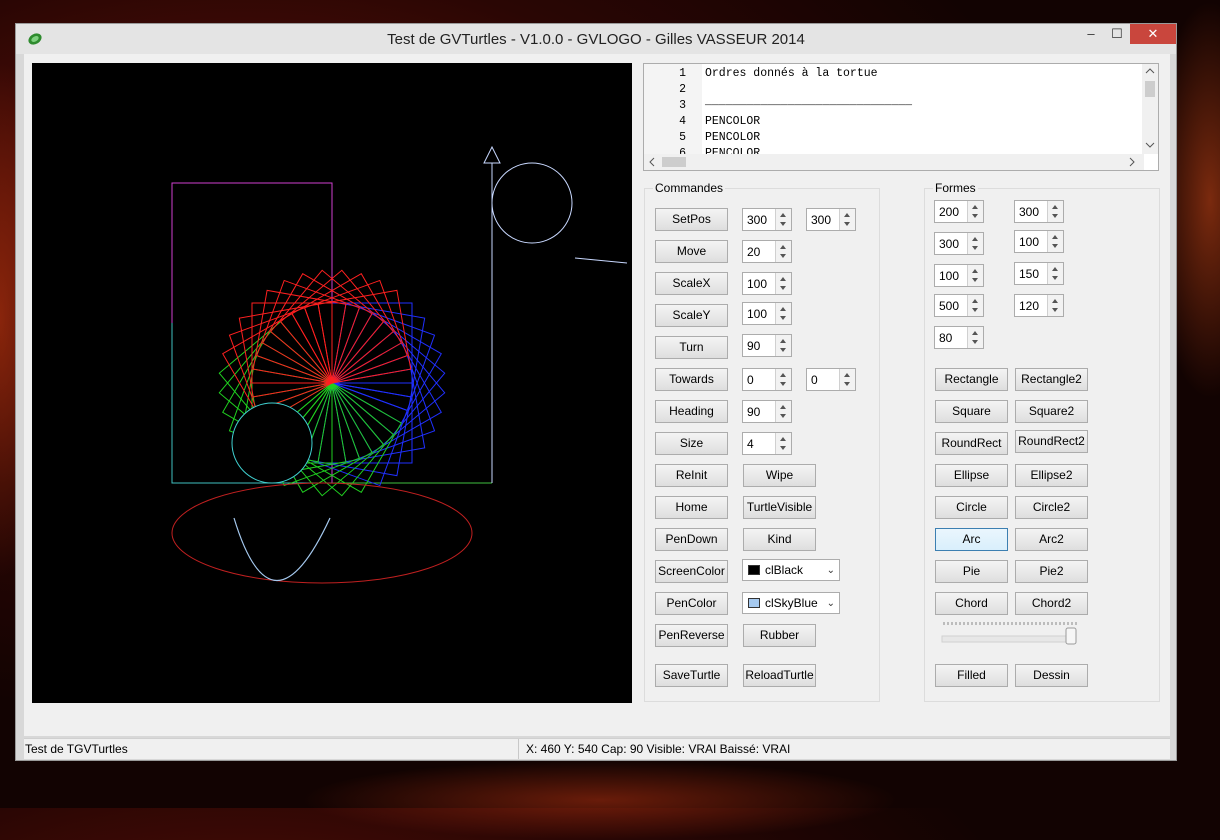 The image size is (1220, 840). Describe the element at coordinates (971, 675) in the screenshot. I see `filled-button: Filled` at that location.